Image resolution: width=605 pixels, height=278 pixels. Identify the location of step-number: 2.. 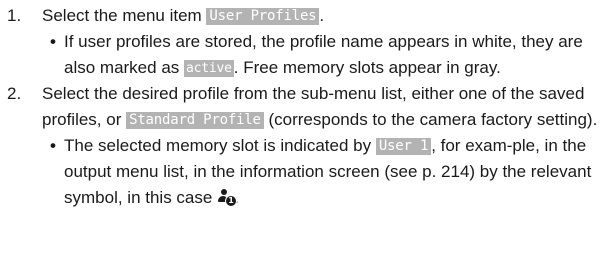
(14, 93).